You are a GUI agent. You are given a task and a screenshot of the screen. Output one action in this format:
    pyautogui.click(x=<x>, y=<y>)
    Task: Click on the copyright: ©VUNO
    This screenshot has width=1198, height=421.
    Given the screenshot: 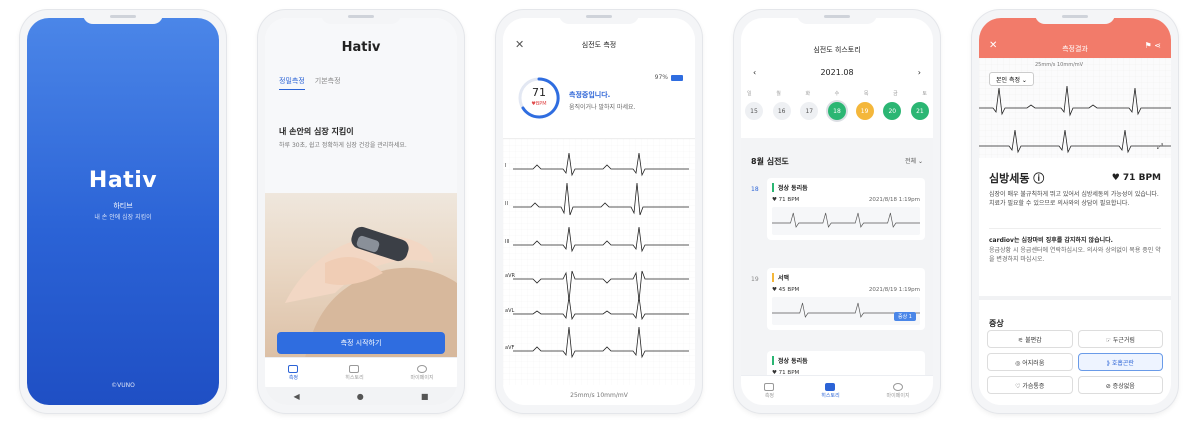 What is the action you would take?
    pyautogui.click(x=123, y=385)
    